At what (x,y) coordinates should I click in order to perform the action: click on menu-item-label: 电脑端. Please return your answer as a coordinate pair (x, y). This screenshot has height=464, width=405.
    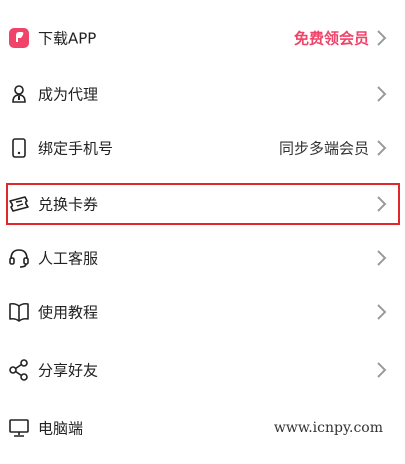
    Looking at the image, I should click on (61, 428).